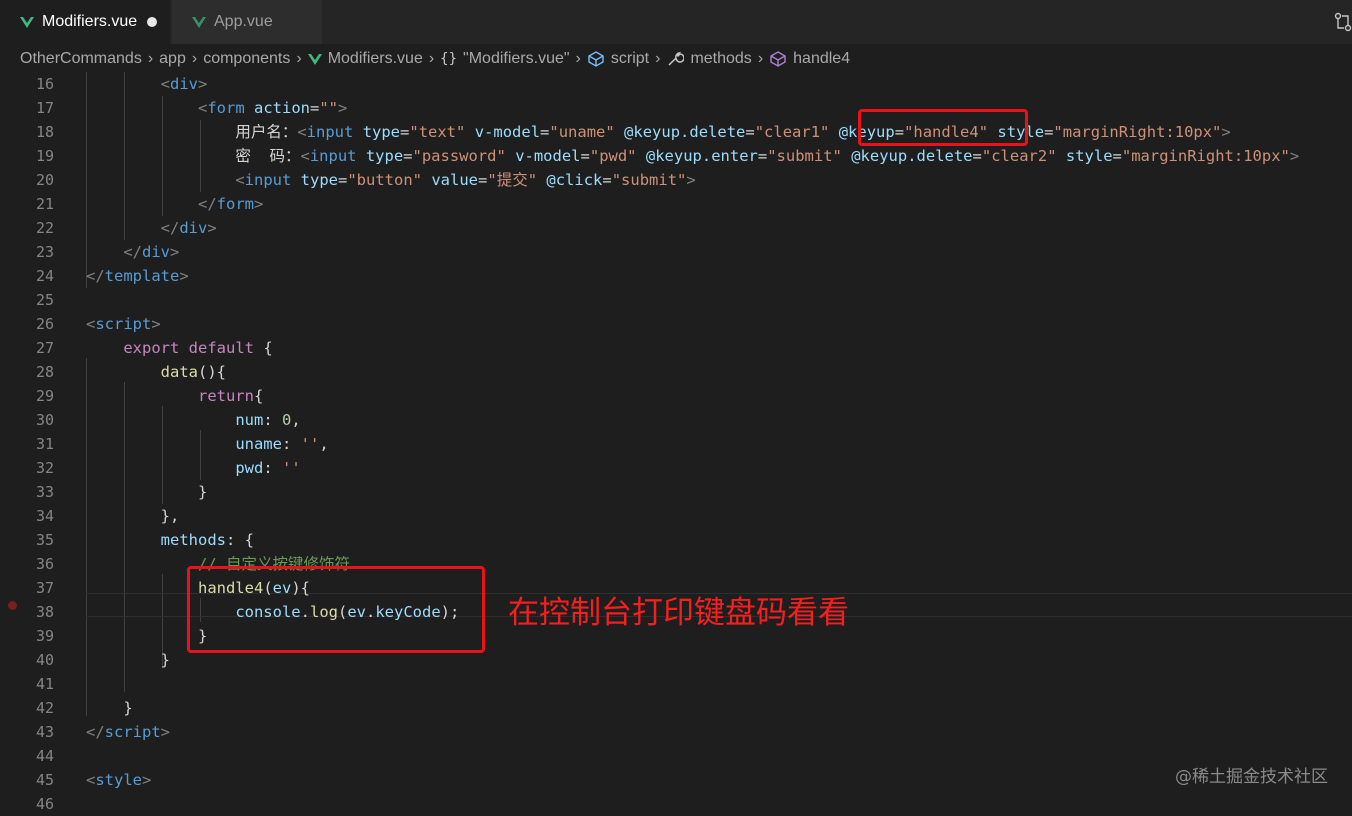 This screenshot has height=816, width=1352. What do you see at coordinates (44, 276) in the screenshot?
I see `line-number: 24` at bounding box center [44, 276].